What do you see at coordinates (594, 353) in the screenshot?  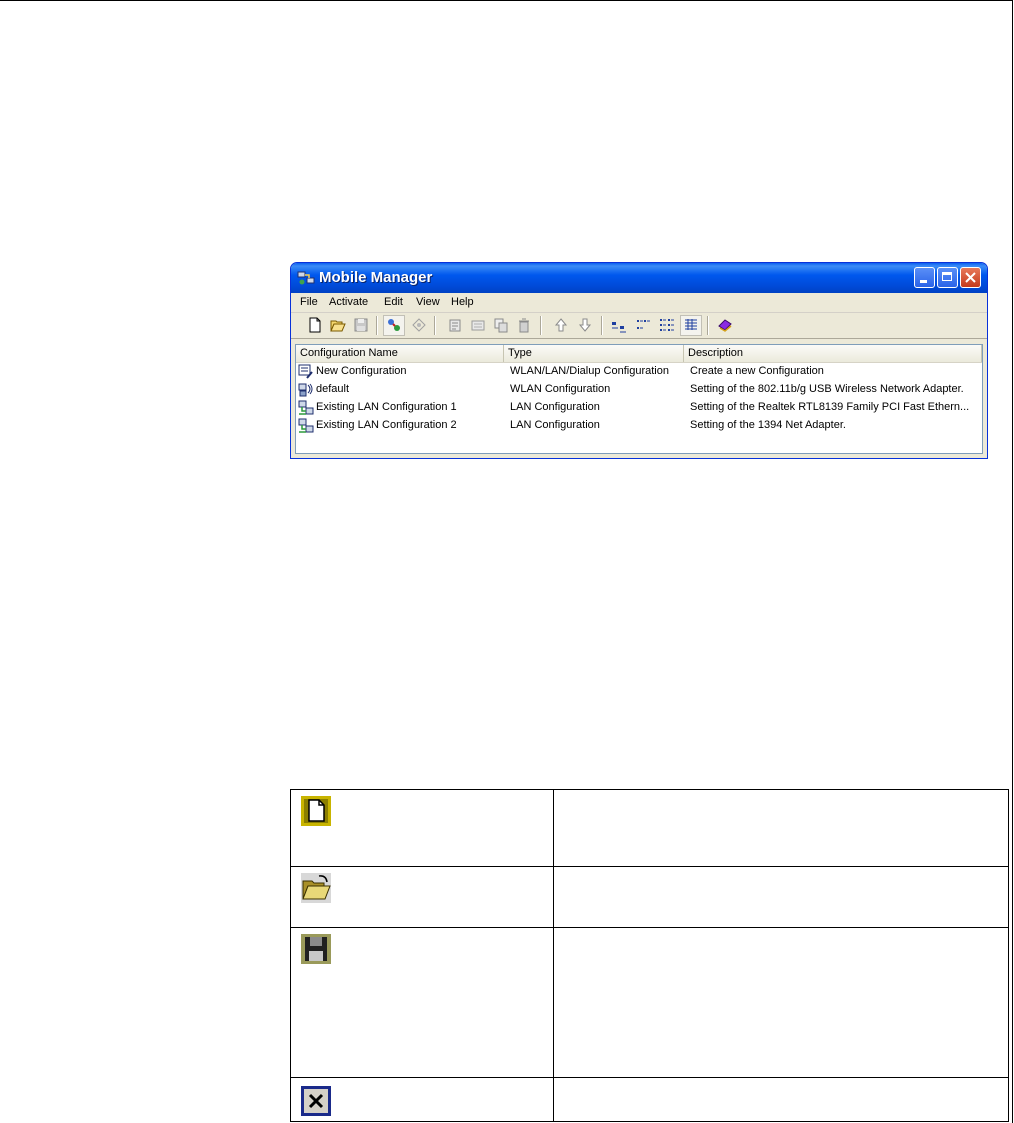 I see `column-header-type: Type` at bounding box center [594, 353].